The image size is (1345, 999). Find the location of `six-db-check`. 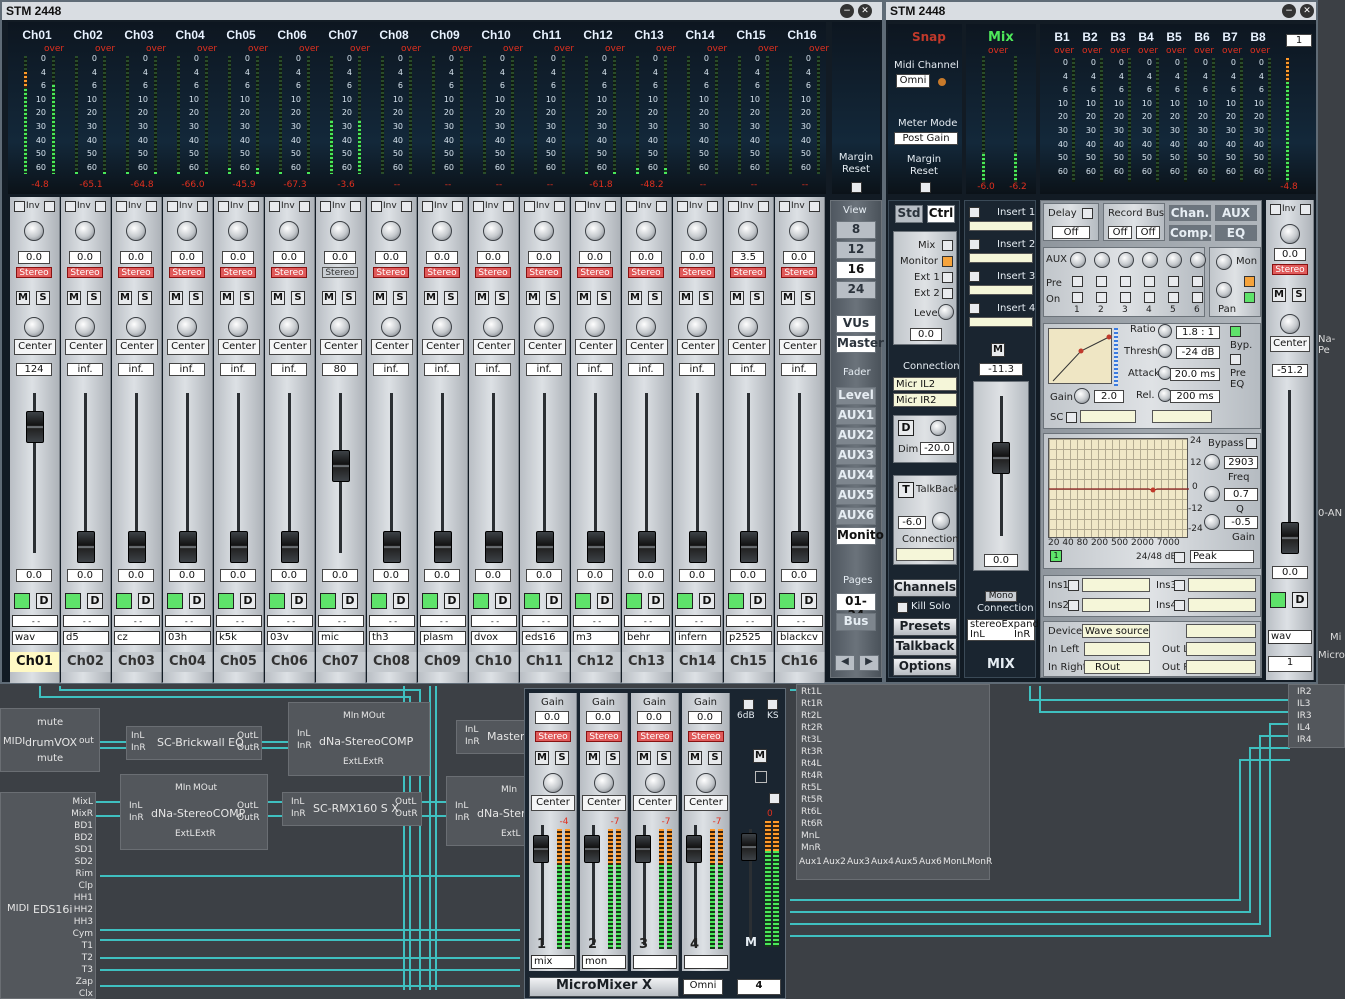

six-db-check is located at coordinates (748, 704).